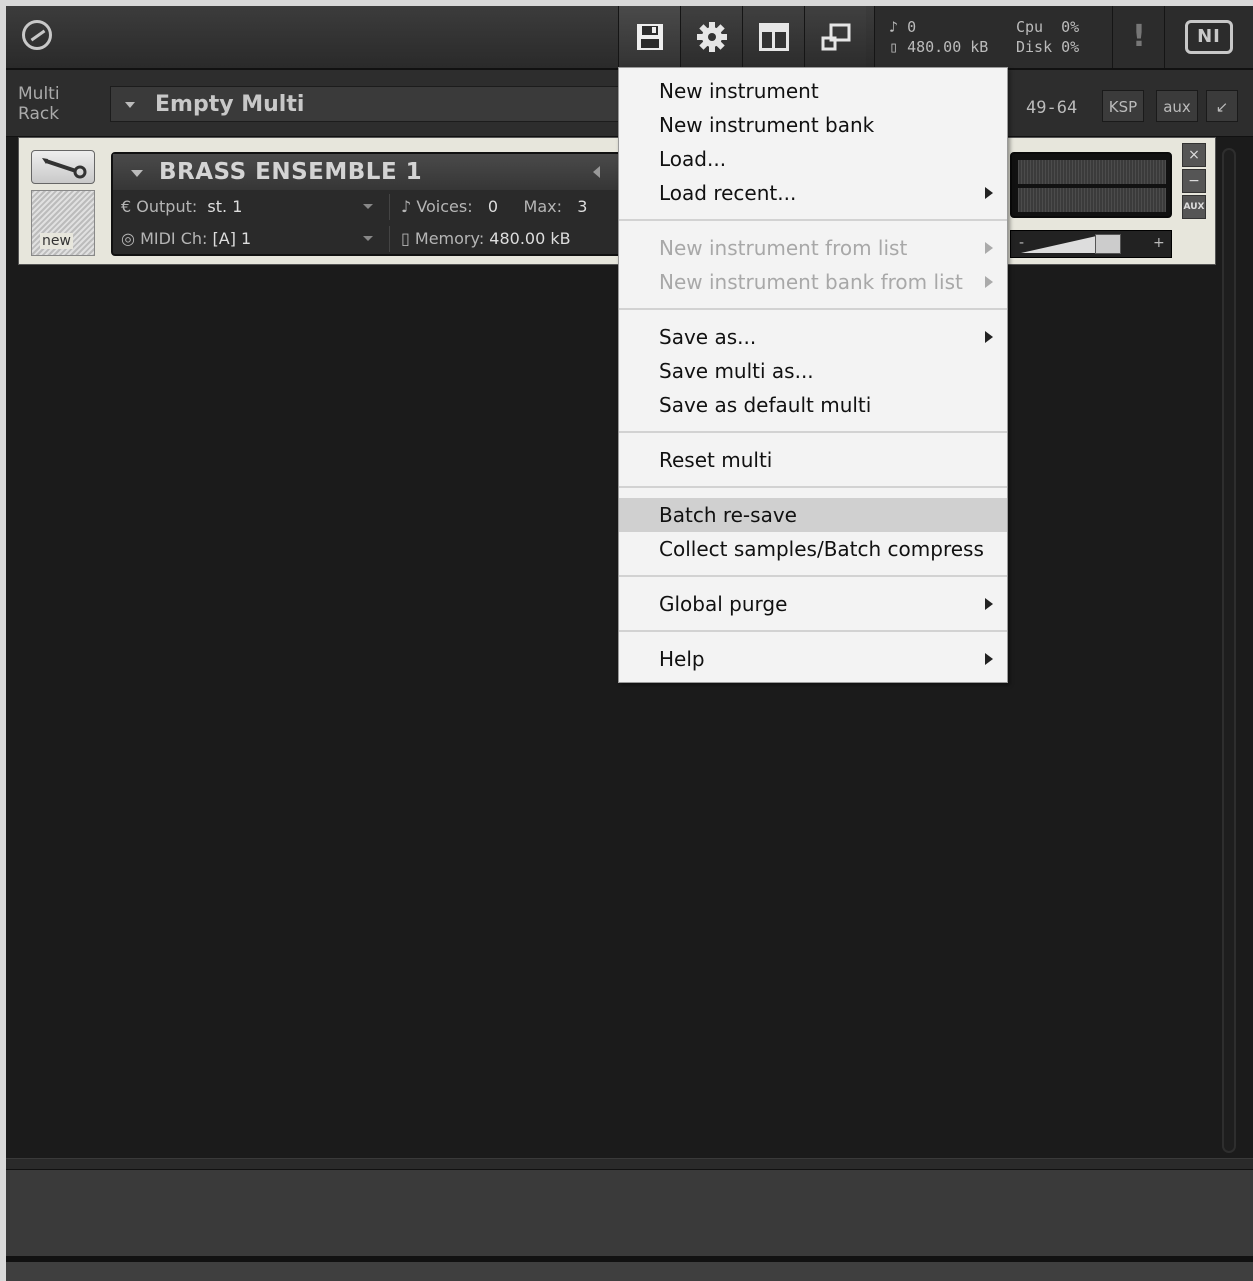 The width and height of the screenshot is (1253, 1281). What do you see at coordinates (37, 35) in the screenshot?
I see `kontakt-logo-icon` at bounding box center [37, 35].